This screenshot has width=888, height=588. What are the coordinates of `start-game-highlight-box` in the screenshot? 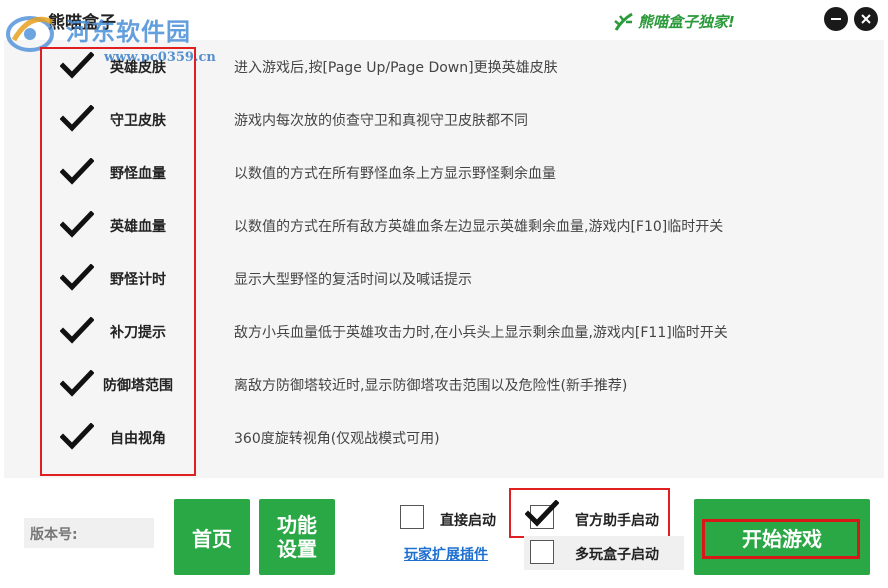 It's located at (781, 539).